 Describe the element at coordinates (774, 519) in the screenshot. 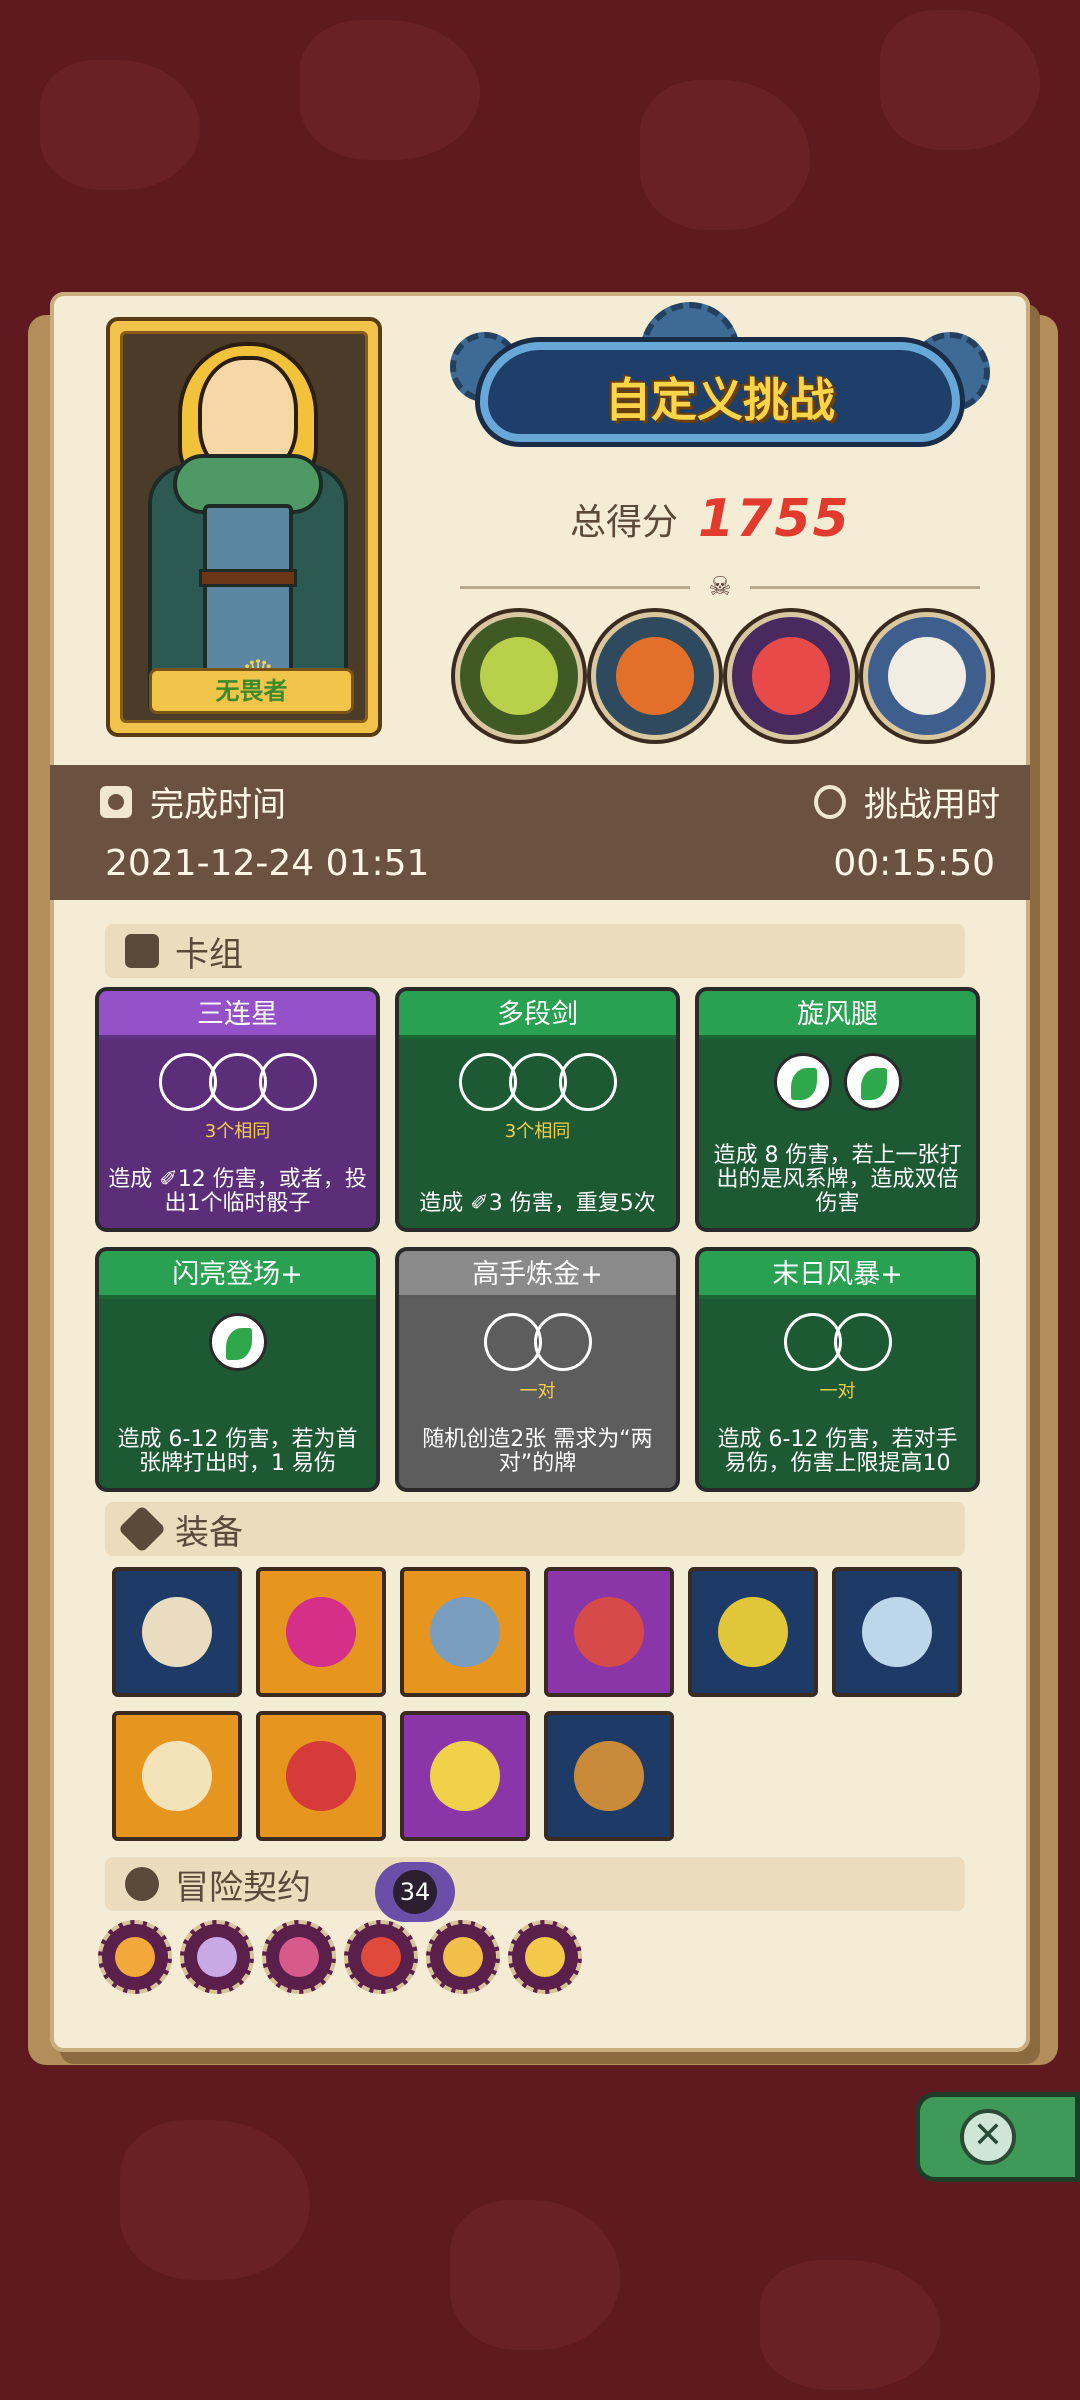

I see `score-value: 1755` at that location.